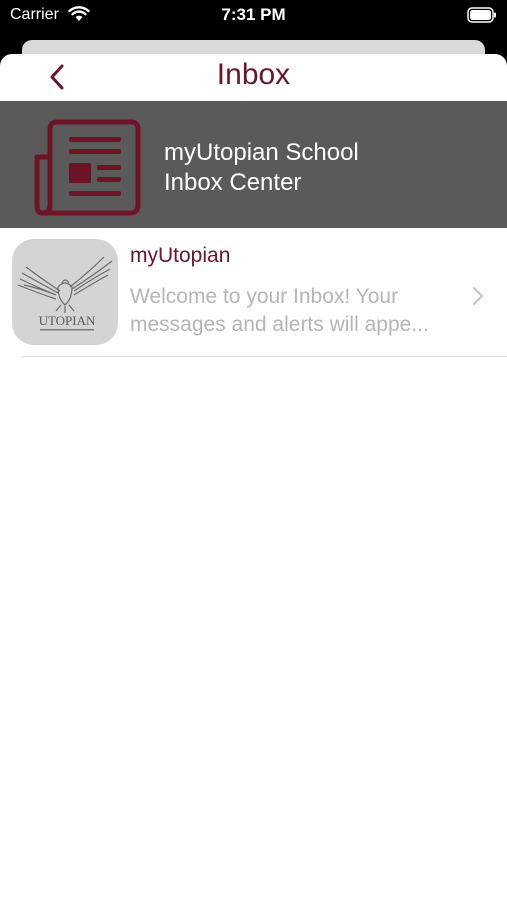 The image size is (507, 900). Describe the element at coordinates (264, 356) in the screenshot. I see `list-divider` at that location.